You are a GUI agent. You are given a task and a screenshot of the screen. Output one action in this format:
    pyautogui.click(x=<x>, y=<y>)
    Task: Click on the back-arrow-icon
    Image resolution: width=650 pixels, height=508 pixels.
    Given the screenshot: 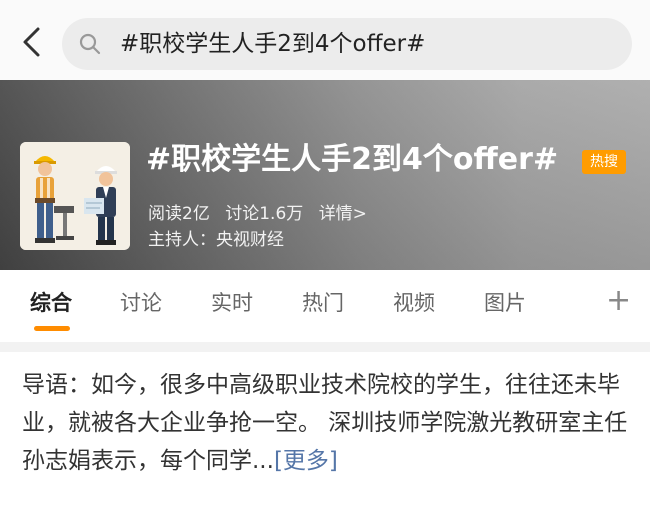 What is the action you would take?
    pyautogui.click(x=31, y=42)
    